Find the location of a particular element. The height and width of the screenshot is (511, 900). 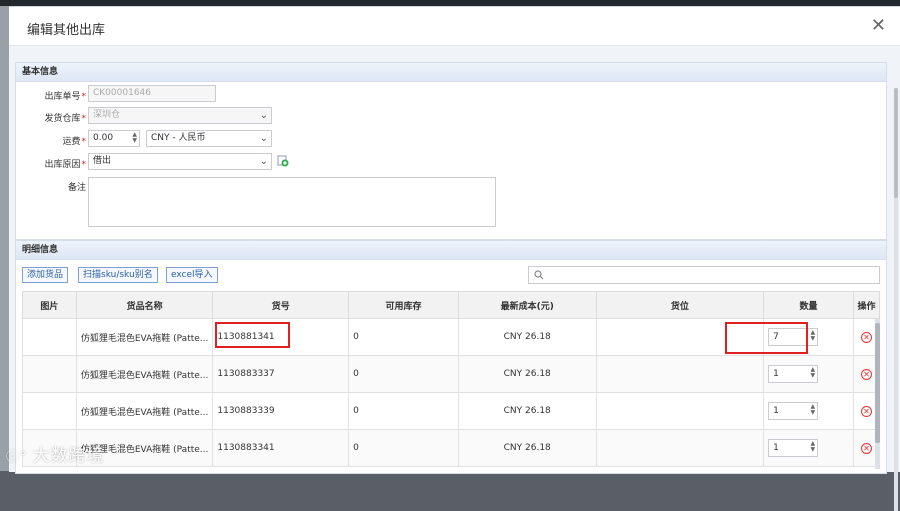

sku-highlight-box is located at coordinates (252, 335).